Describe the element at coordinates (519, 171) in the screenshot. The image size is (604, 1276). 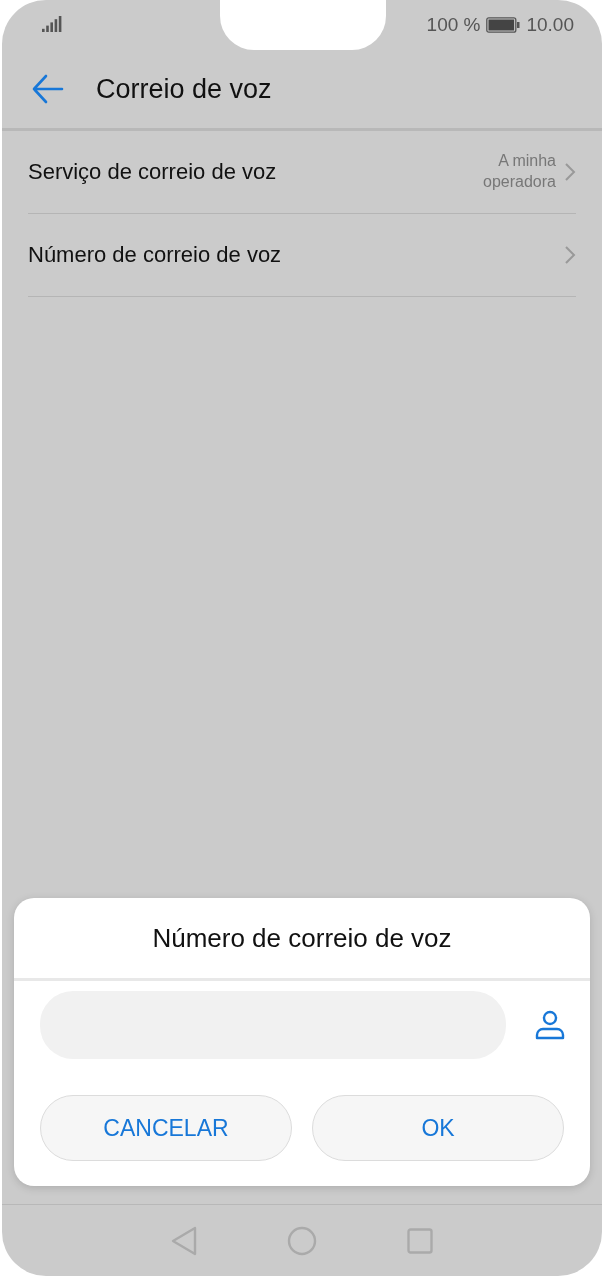
I see `settings-value: A minha operadora` at that location.